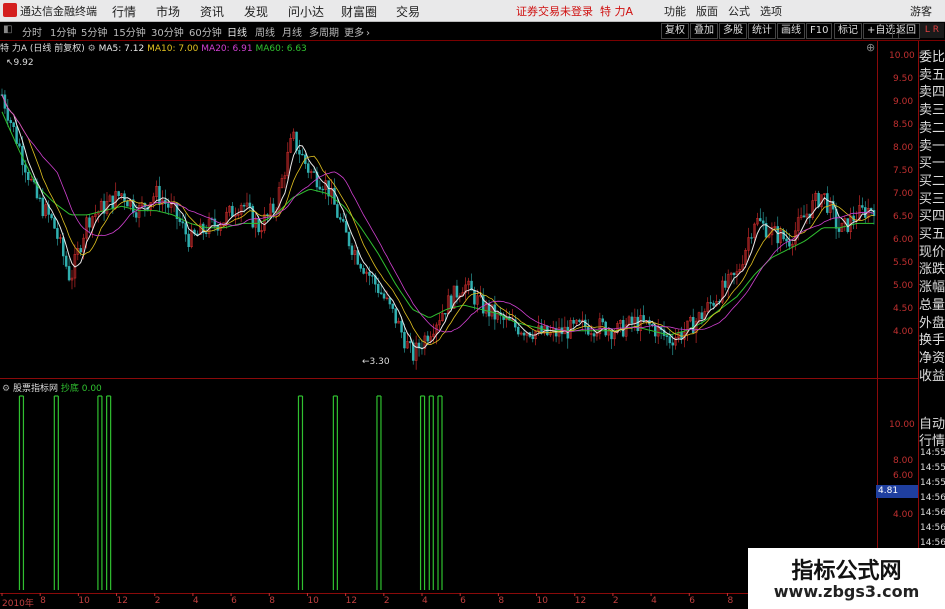  Describe the element at coordinates (902, 56) in the screenshot. I see `price-axis-tick: 10.00` at that location.